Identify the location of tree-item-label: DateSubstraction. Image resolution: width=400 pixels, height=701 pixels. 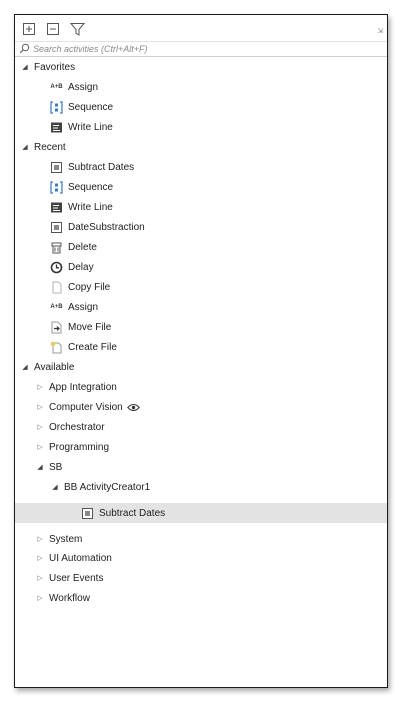
(106, 227).